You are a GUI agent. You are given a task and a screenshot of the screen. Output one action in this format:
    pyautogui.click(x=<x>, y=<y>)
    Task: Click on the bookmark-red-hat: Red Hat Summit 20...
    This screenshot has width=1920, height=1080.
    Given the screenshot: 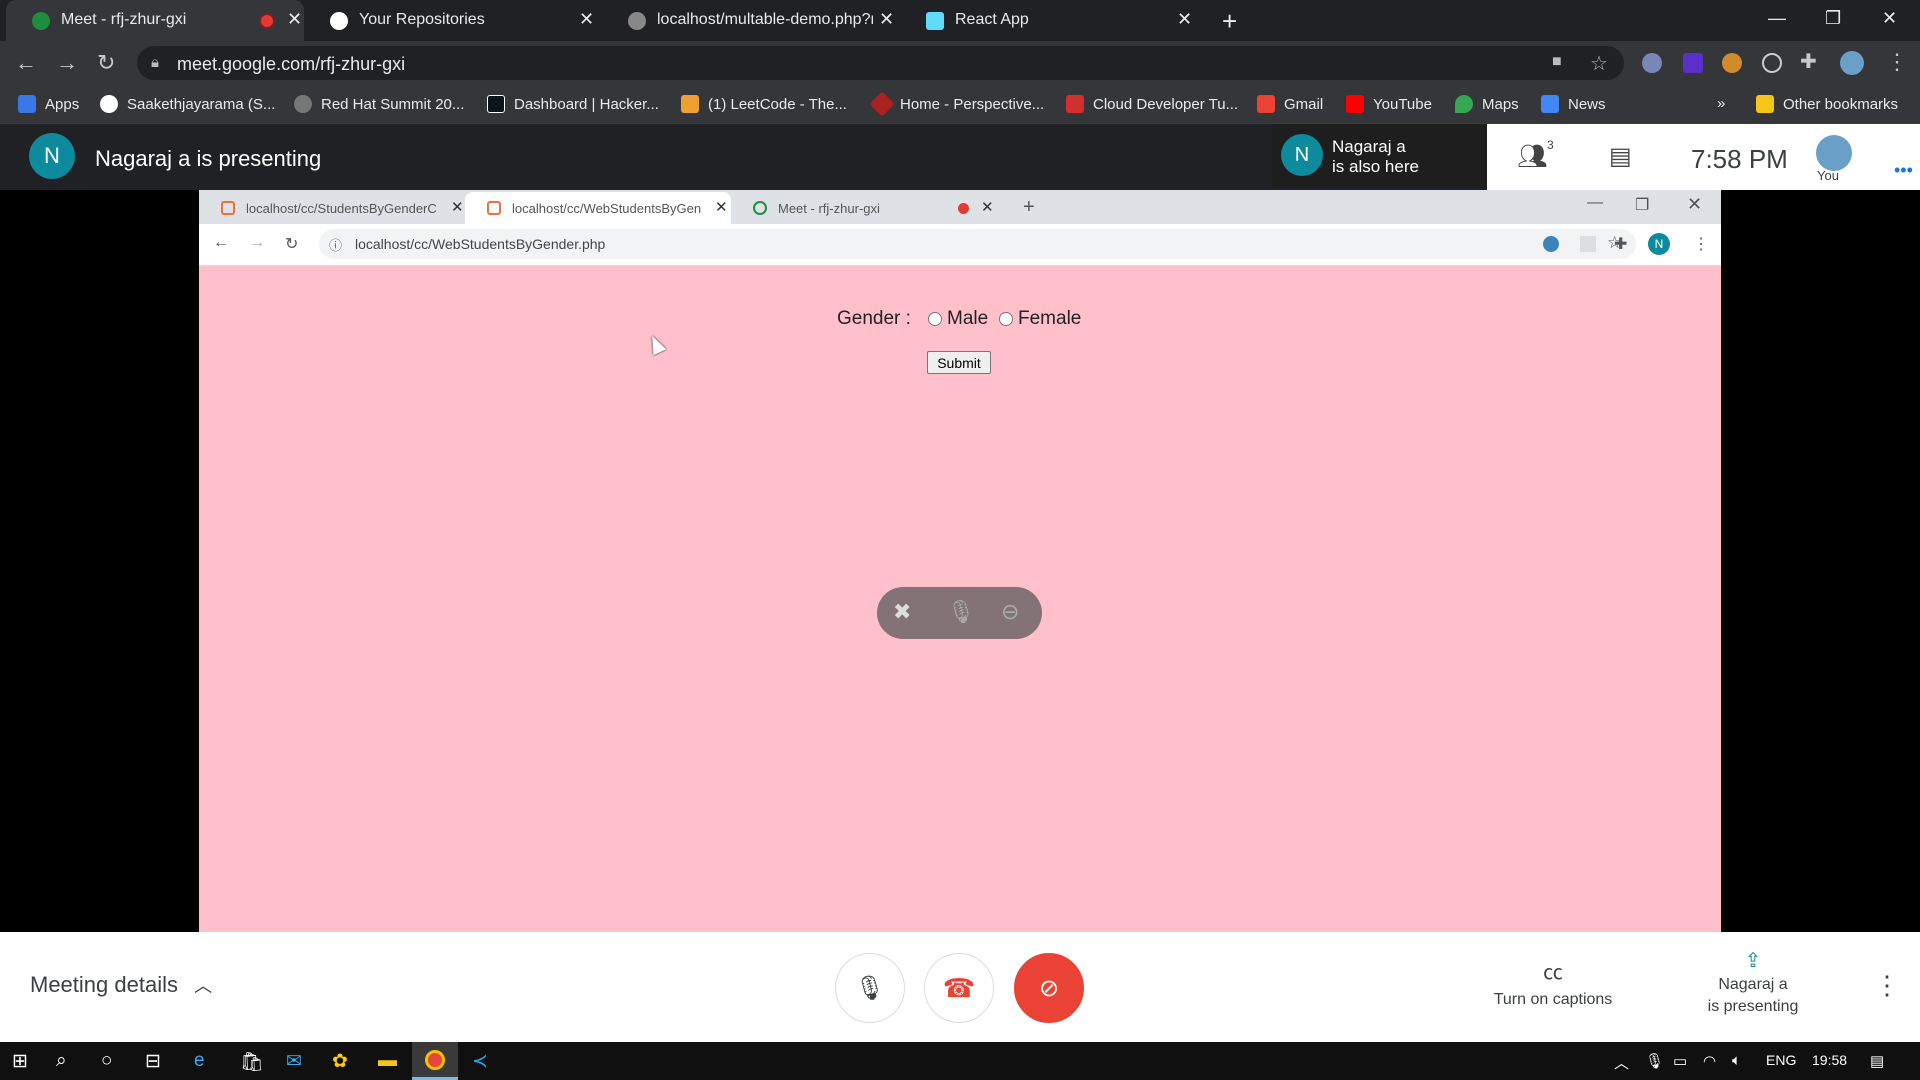 What is the action you would take?
    pyautogui.click(x=379, y=104)
    